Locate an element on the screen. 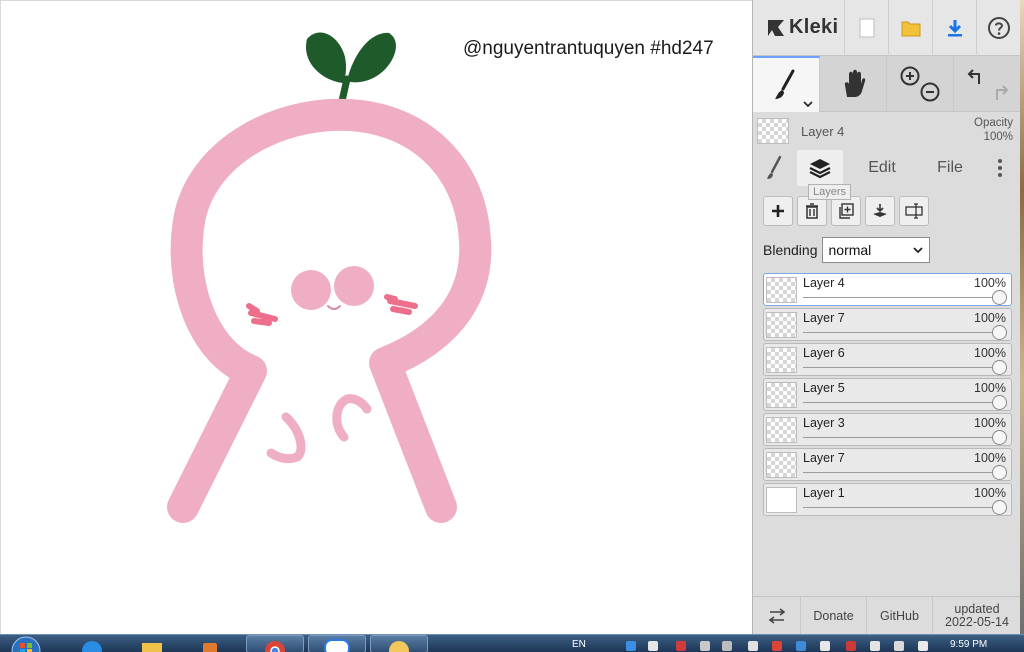 The height and width of the screenshot is (652, 1024). help-button is located at coordinates (999, 28).